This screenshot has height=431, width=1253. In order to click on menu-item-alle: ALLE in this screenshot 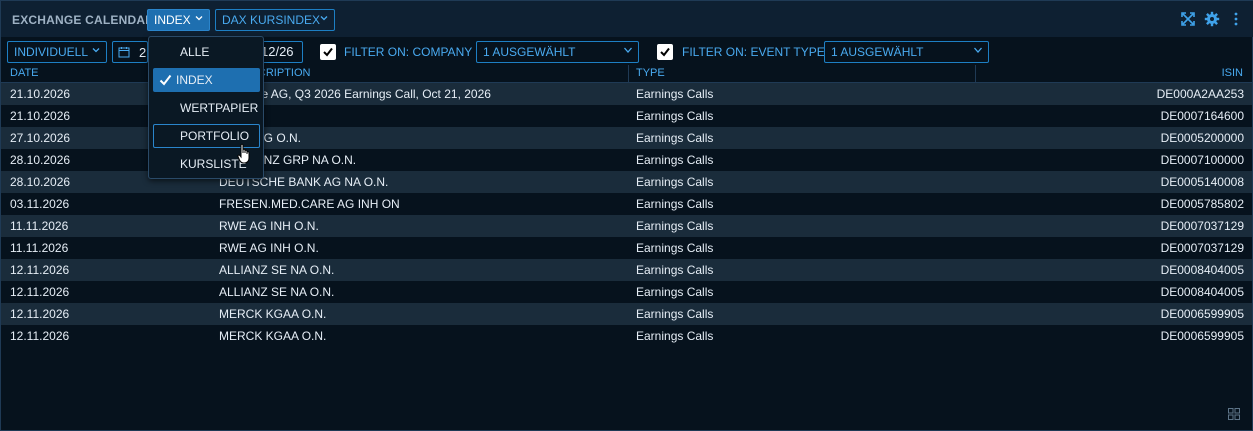, I will do `click(206, 52)`.